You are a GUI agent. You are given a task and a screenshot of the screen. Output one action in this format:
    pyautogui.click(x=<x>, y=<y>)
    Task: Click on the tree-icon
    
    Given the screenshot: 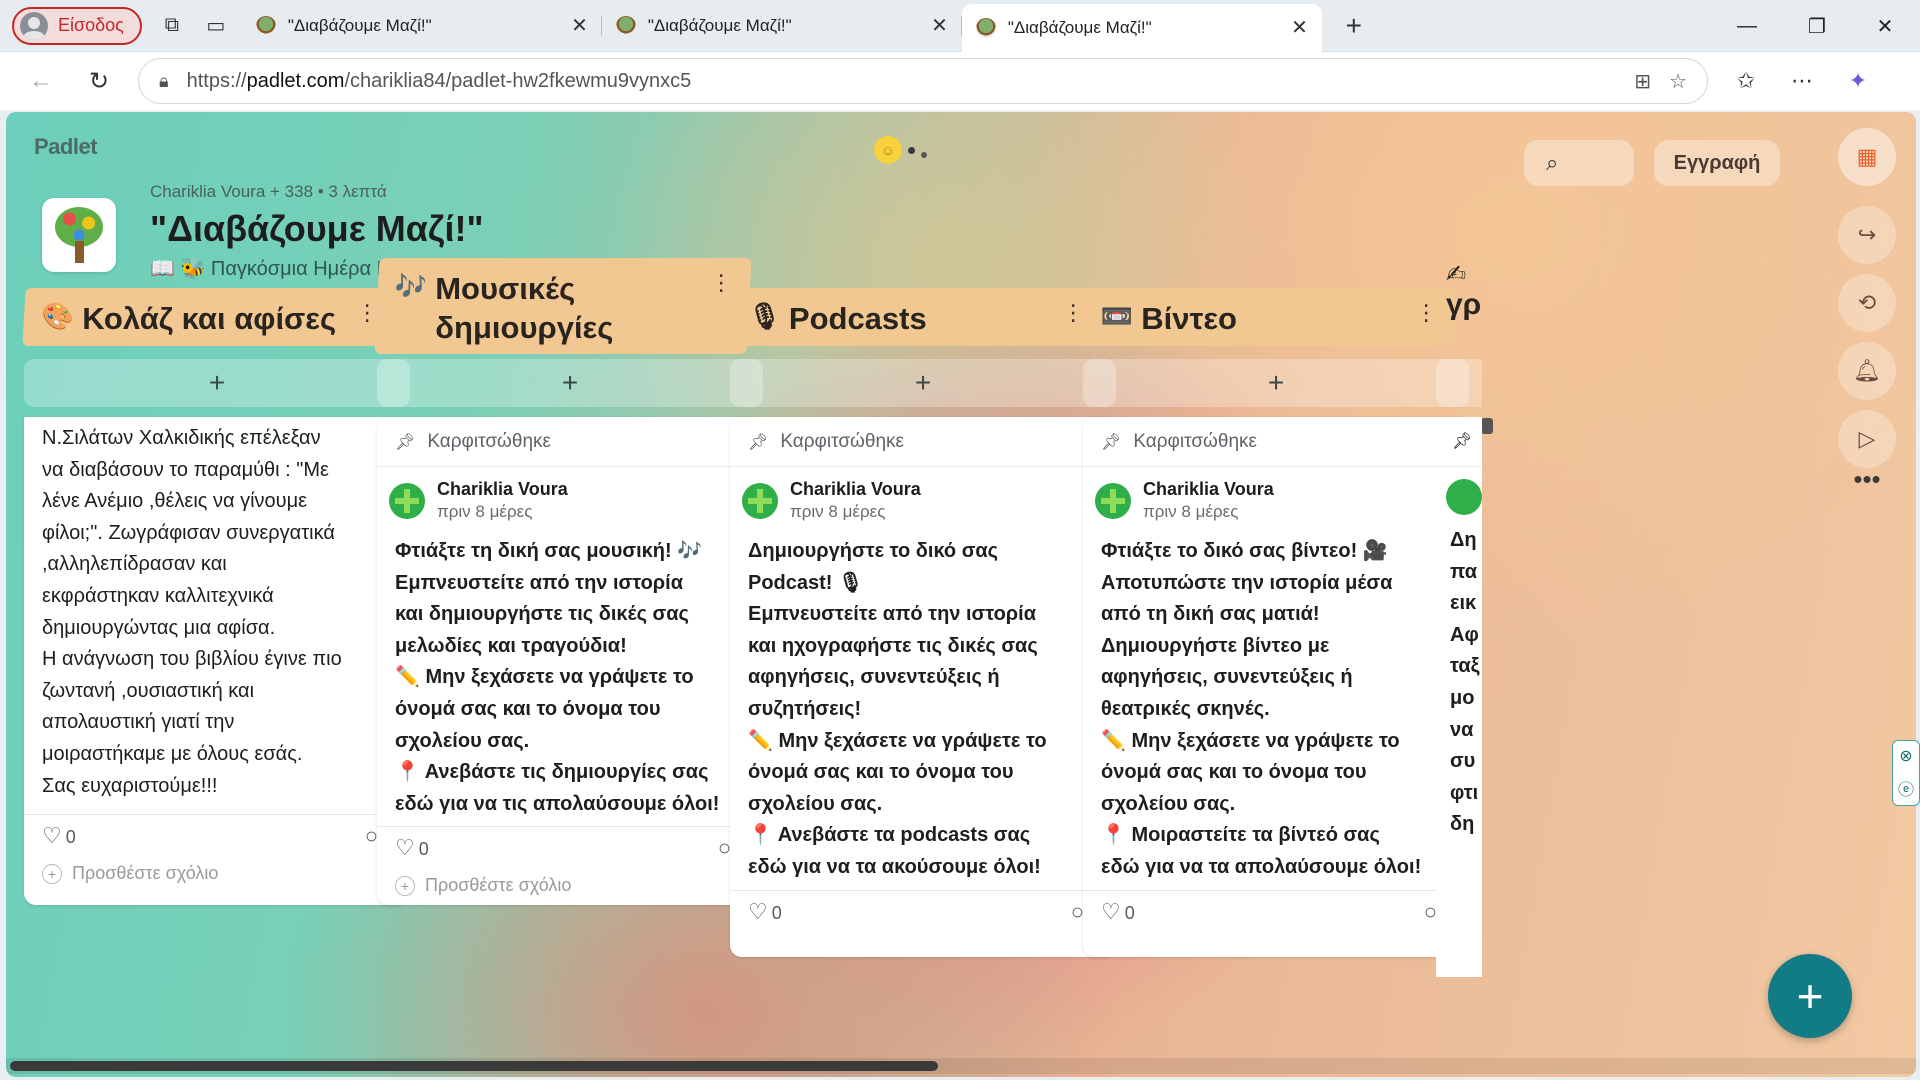 What is the action you would take?
    pyautogui.click(x=79, y=235)
    